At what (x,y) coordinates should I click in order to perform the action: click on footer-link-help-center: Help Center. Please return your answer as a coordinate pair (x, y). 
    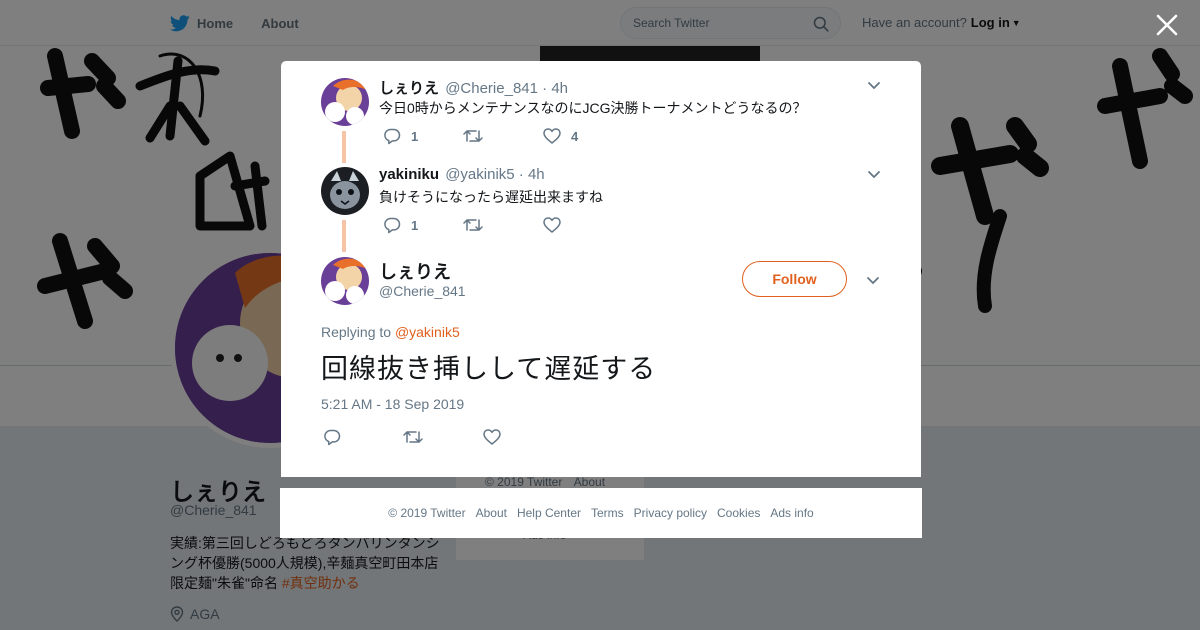
    Looking at the image, I should click on (549, 513).